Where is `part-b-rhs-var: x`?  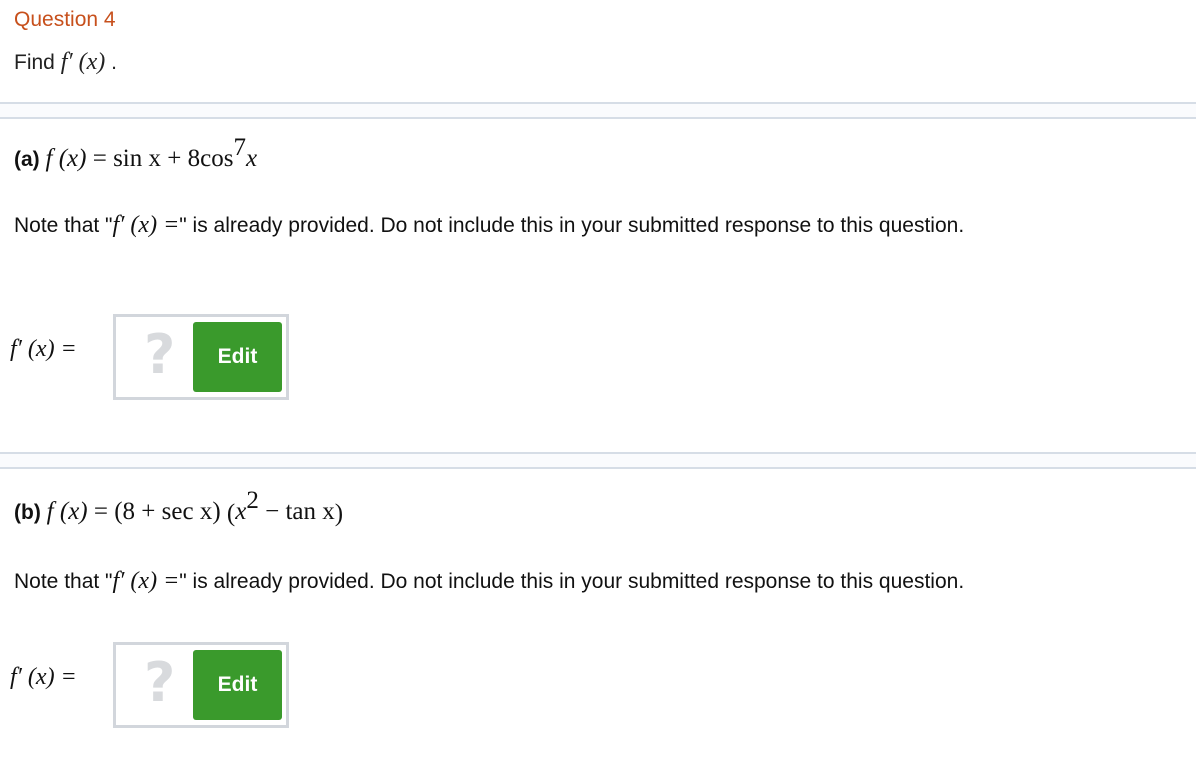
part-b-rhs-var: x is located at coordinates (241, 511).